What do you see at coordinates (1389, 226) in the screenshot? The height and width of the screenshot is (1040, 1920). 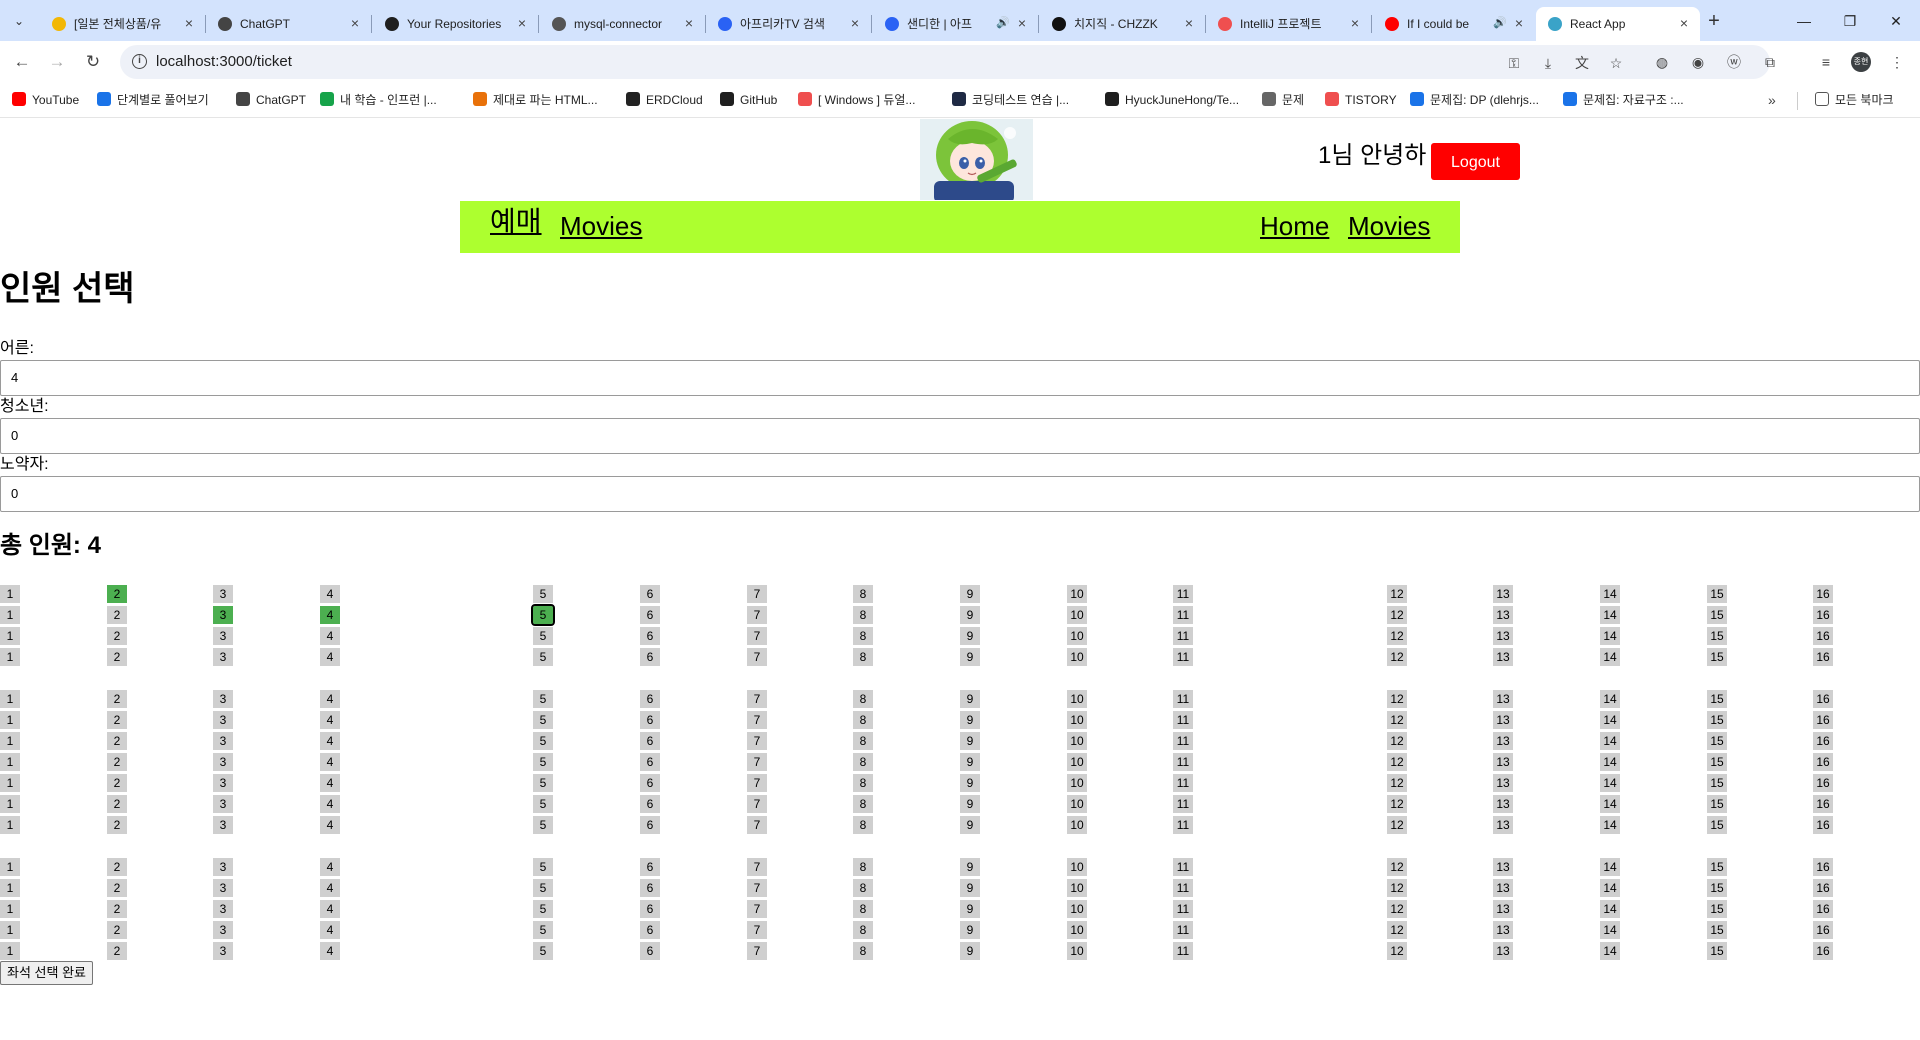 I see `nav-link-movies-right: Movies` at bounding box center [1389, 226].